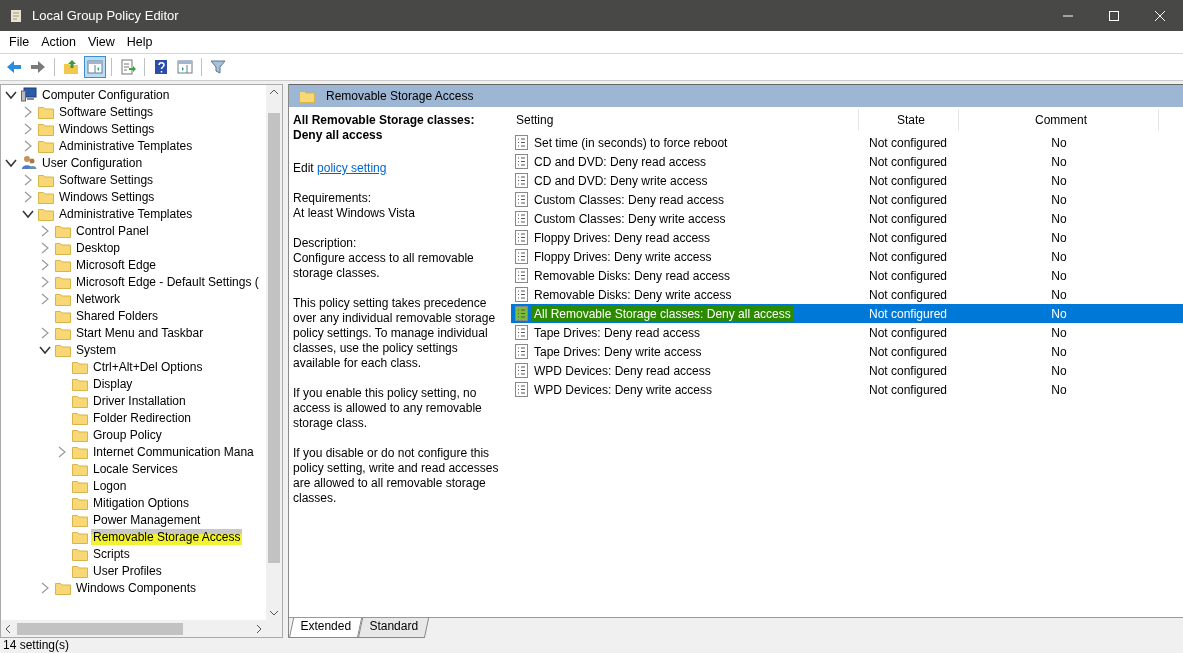  What do you see at coordinates (354, 206) in the screenshot?
I see `description-text: Requirements: At least Windows Vista` at bounding box center [354, 206].